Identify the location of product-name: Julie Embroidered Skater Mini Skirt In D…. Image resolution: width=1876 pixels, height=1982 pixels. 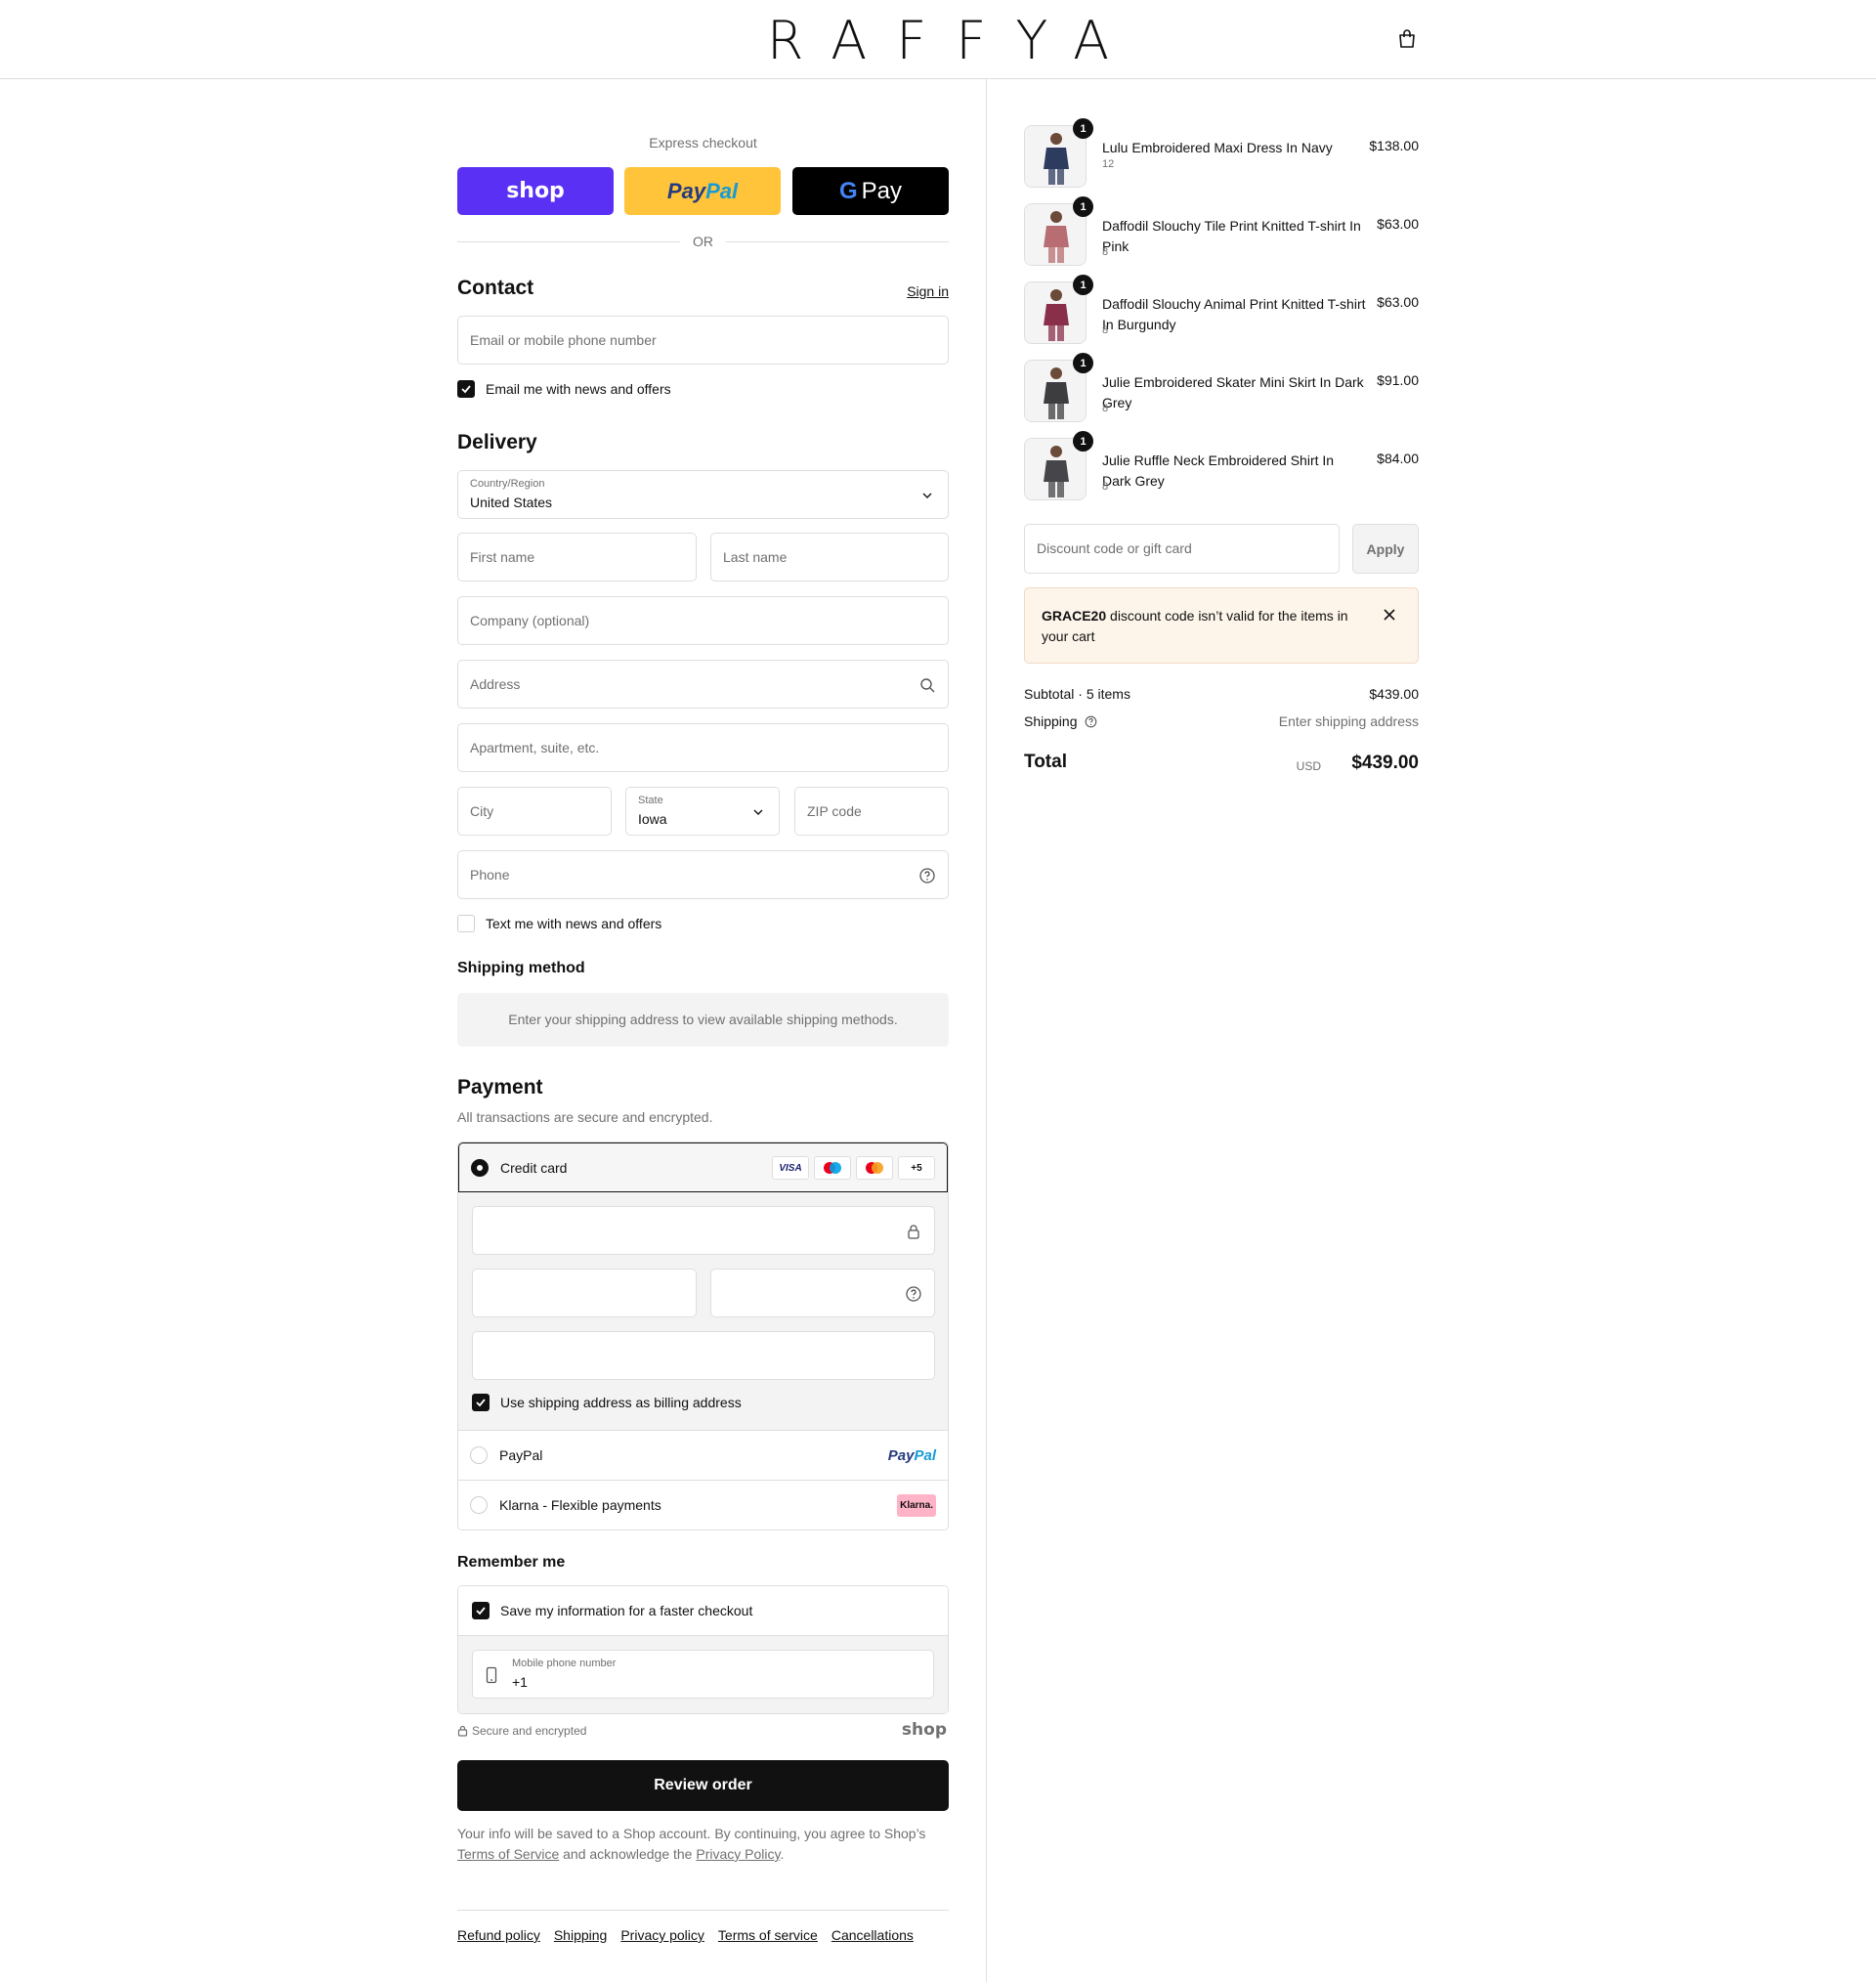
(1233, 392).